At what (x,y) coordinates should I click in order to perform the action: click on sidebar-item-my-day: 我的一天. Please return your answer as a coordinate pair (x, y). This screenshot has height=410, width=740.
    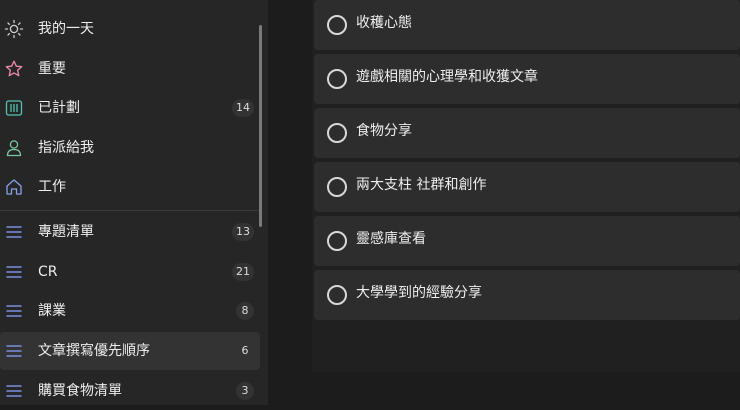
    Looking at the image, I should click on (130, 29).